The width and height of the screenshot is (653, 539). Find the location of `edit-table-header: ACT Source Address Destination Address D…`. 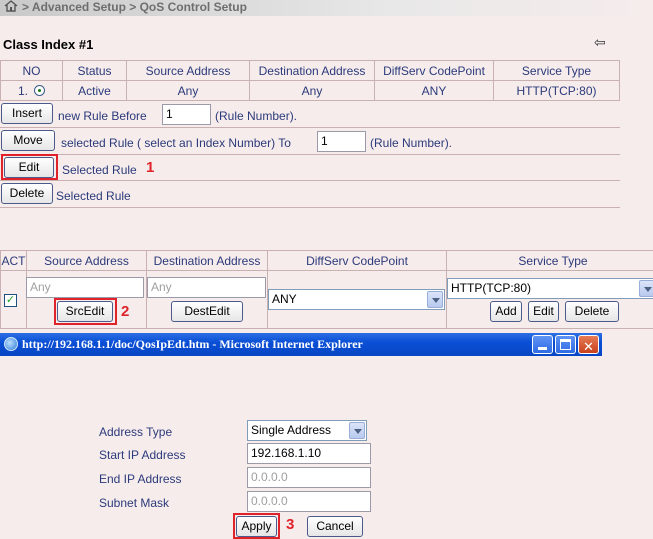

edit-table-header: ACT Source Address Destination Address D… is located at coordinates (326, 260).